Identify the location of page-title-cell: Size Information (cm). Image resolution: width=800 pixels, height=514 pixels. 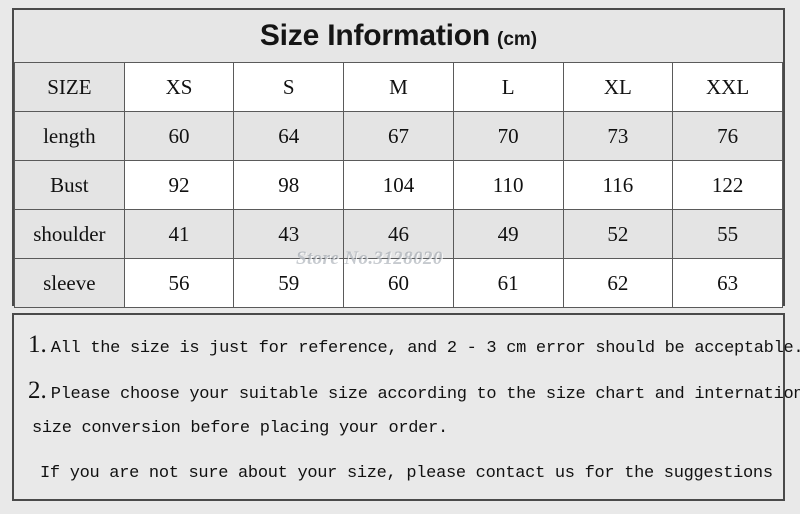
(398, 36).